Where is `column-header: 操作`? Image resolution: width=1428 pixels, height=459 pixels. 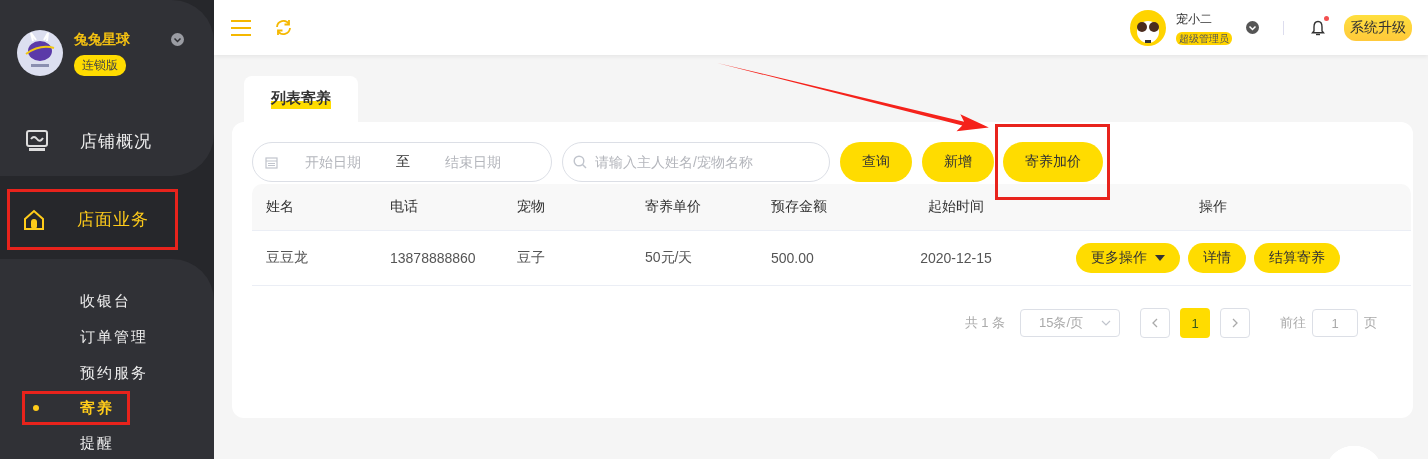
column-header: 操作 is located at coordinates (1213, 207).